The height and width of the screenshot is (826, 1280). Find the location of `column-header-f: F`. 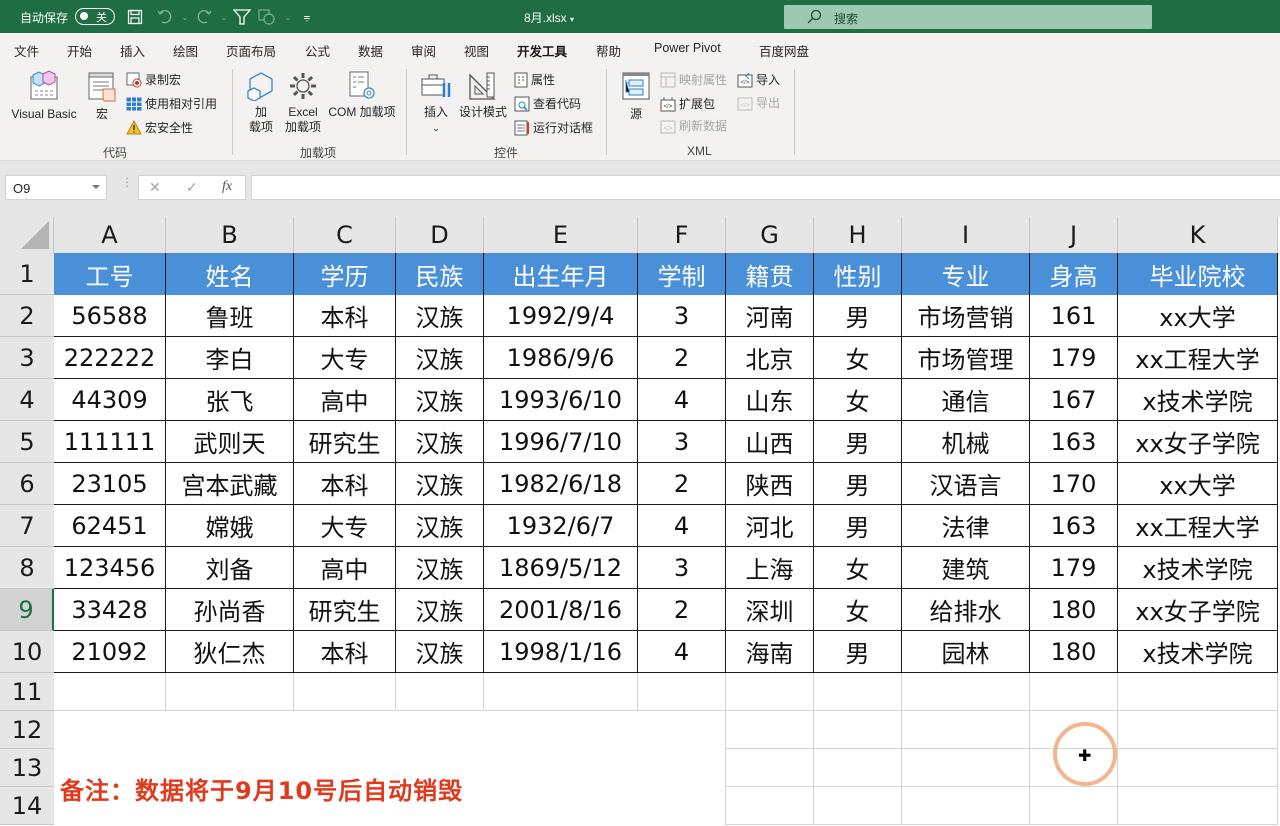

column-header-f: F is located at coordinates (682, 235).